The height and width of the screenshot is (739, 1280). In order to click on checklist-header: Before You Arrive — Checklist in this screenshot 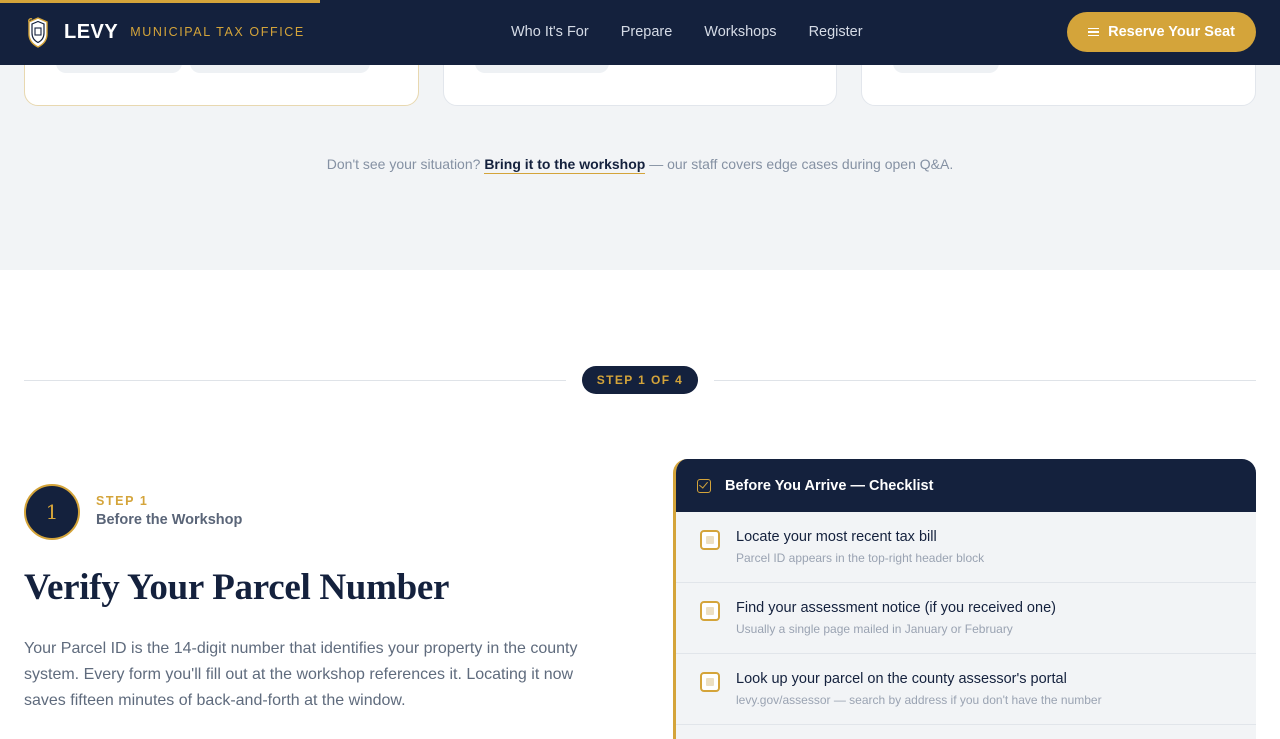, I will do `click(966, 485)`.